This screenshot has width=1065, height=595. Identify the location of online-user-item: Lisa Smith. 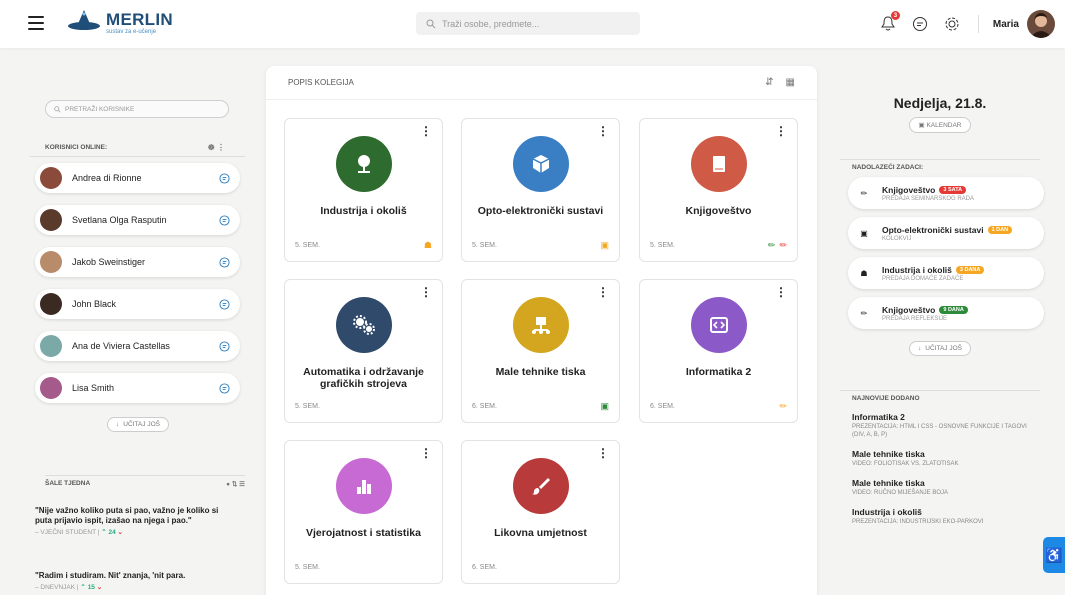
(137, 388).